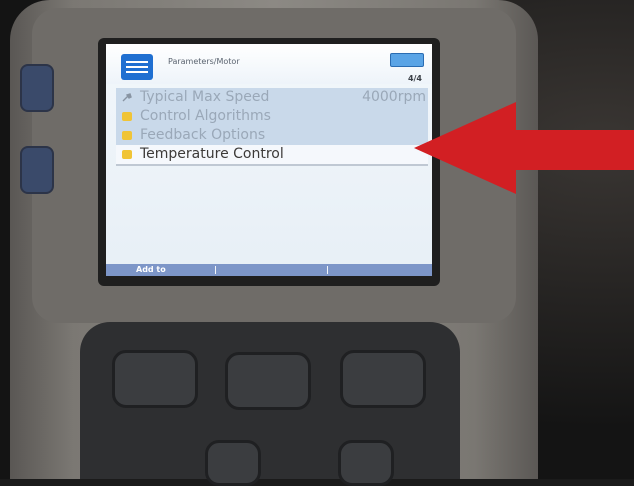 The image size is (634, 486). I want to click on list-item-temperature-control: Temperature Control, so click(272, 155).